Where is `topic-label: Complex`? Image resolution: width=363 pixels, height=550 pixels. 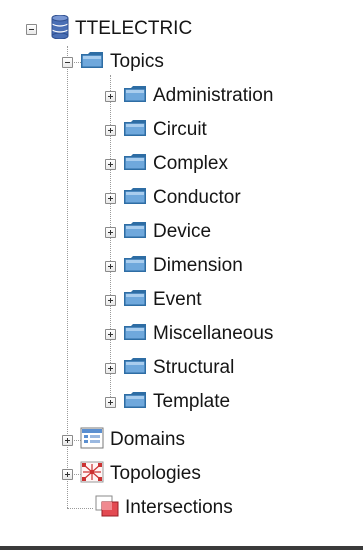
topic-label: Complex is located at coordinates (190, 163).